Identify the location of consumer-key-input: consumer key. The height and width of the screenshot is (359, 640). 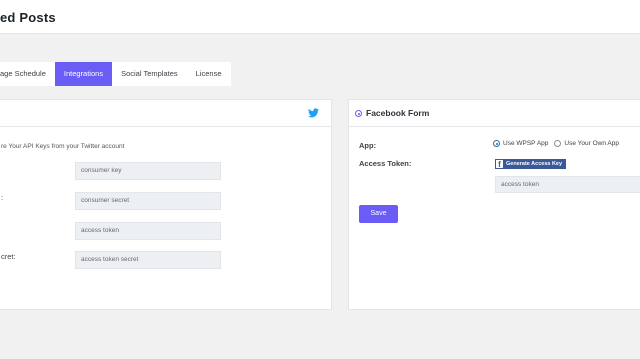
(148, 171).